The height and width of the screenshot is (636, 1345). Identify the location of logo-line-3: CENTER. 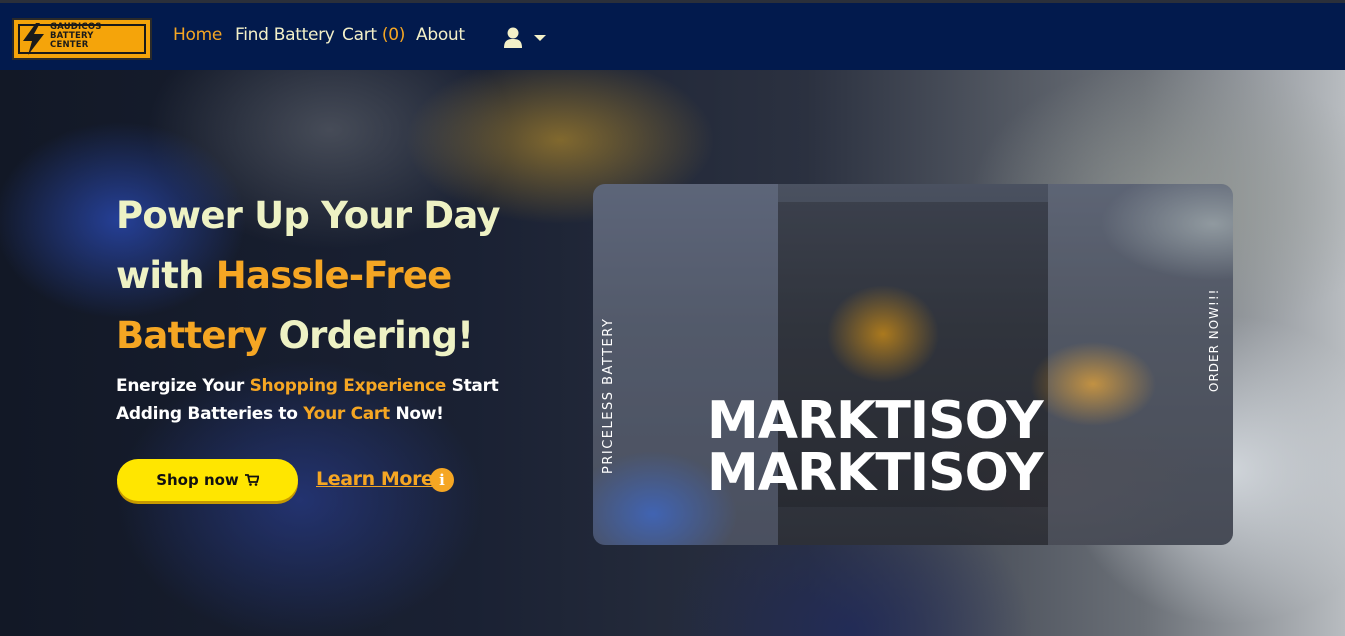
(69, 45).